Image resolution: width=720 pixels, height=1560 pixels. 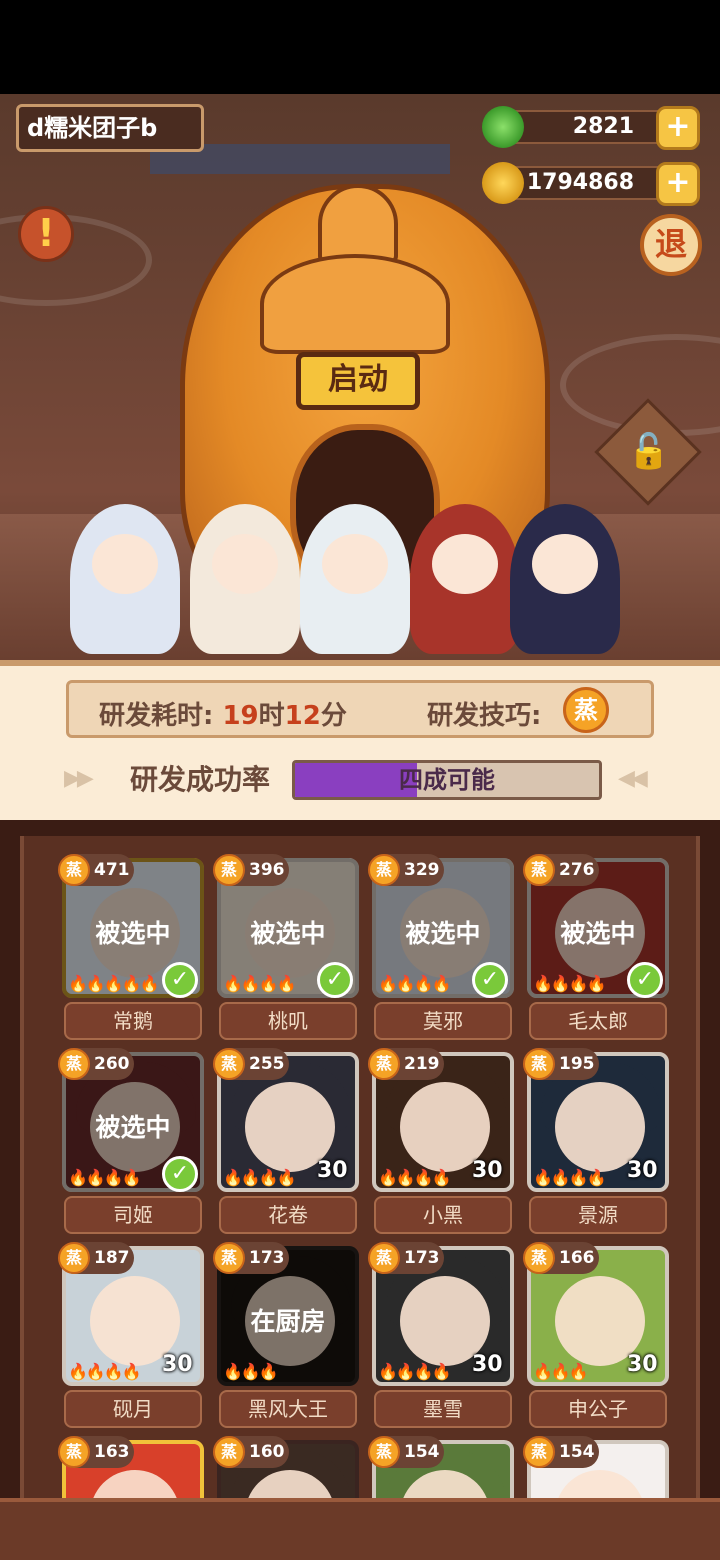 What do you see at coordinates (442, 1141) in the screenshot?
I see `character-card: 蒸 219 🔥🔥🔥🔥 30 小黑` at bounding box center [442, 1141].